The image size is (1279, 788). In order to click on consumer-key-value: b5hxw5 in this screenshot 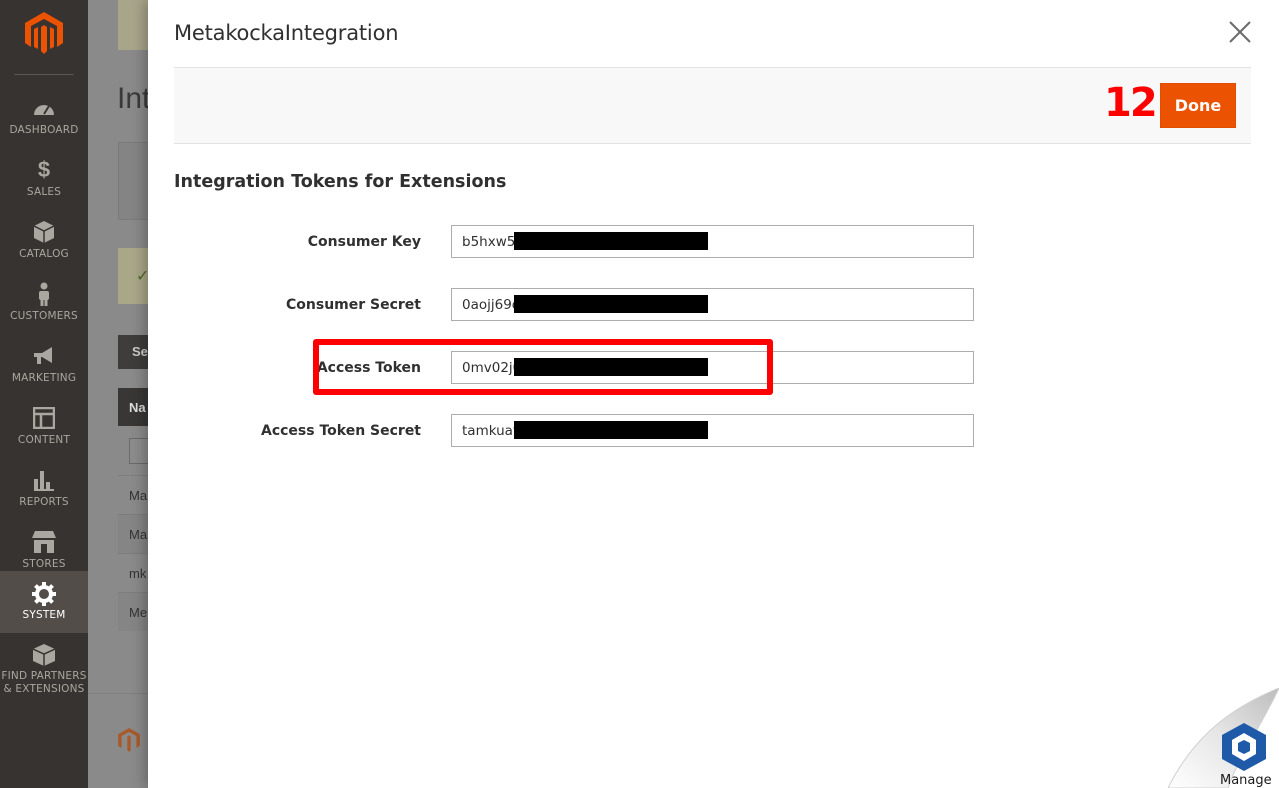, I will do `click(489, 242)`.